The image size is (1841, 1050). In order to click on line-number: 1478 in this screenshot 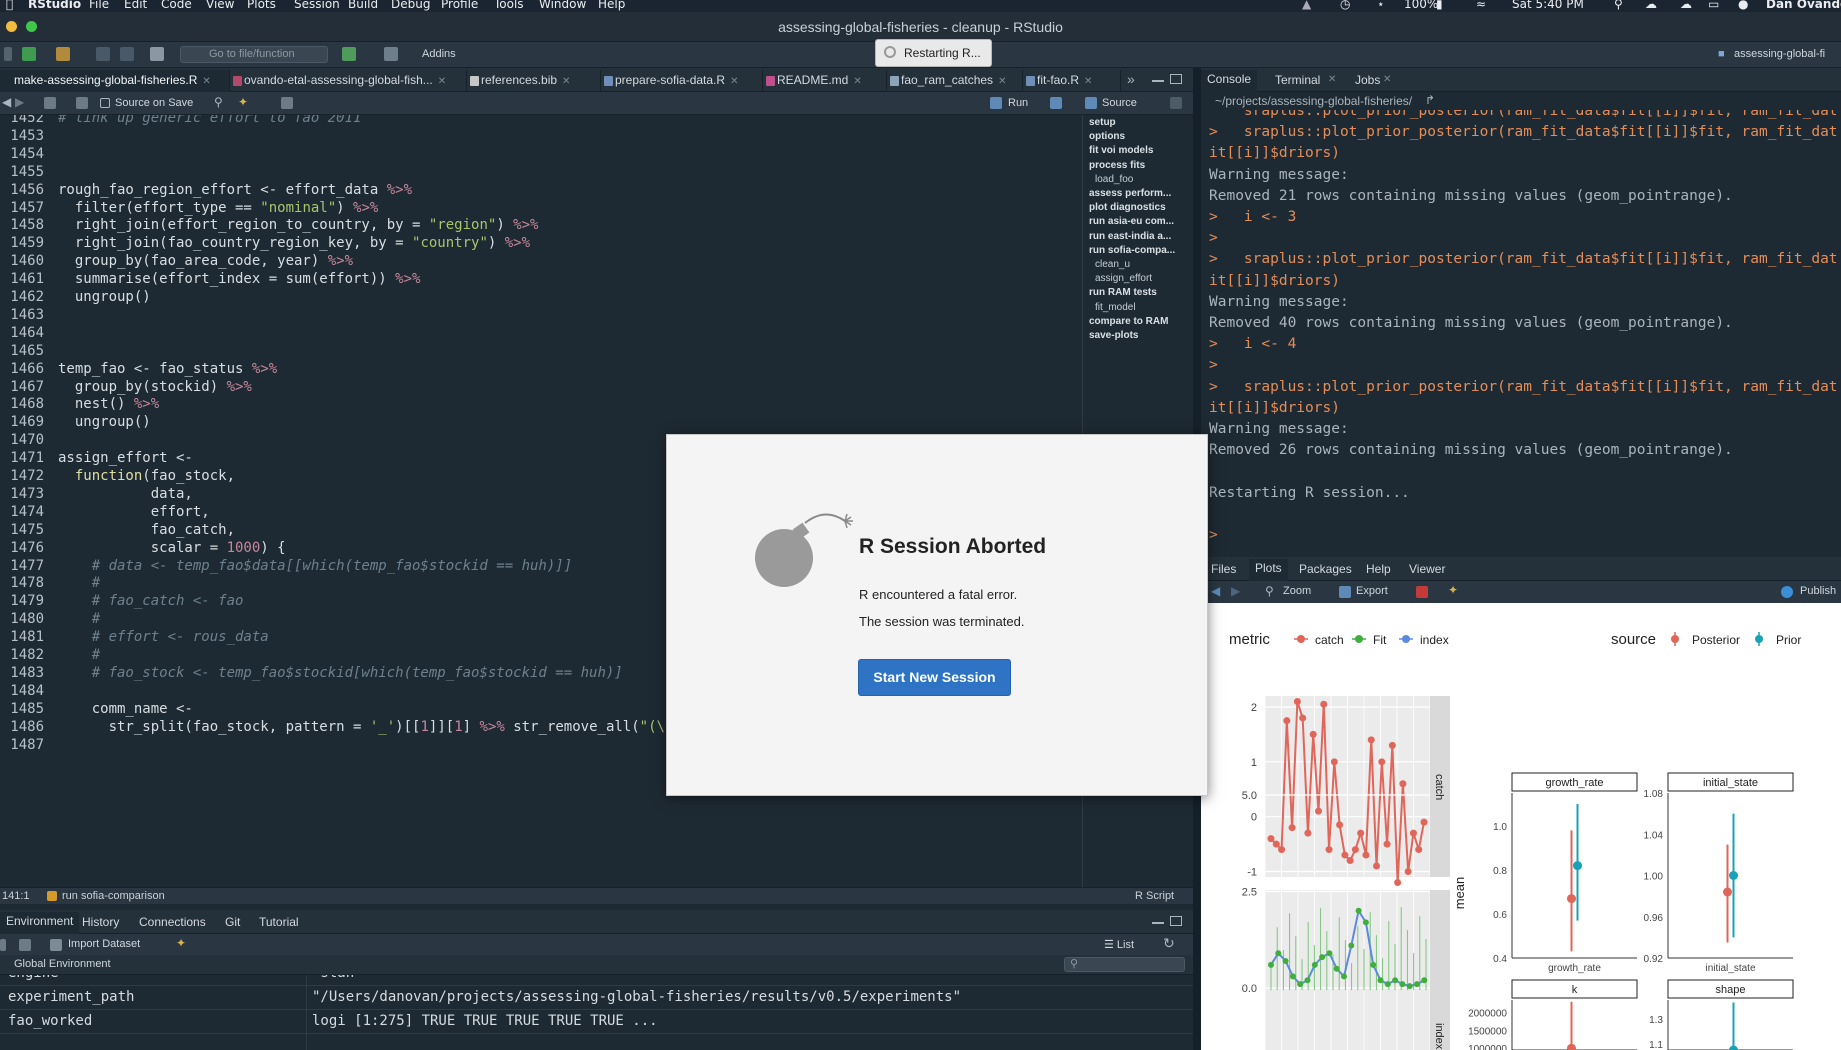, I will do `click(22, 583)`.